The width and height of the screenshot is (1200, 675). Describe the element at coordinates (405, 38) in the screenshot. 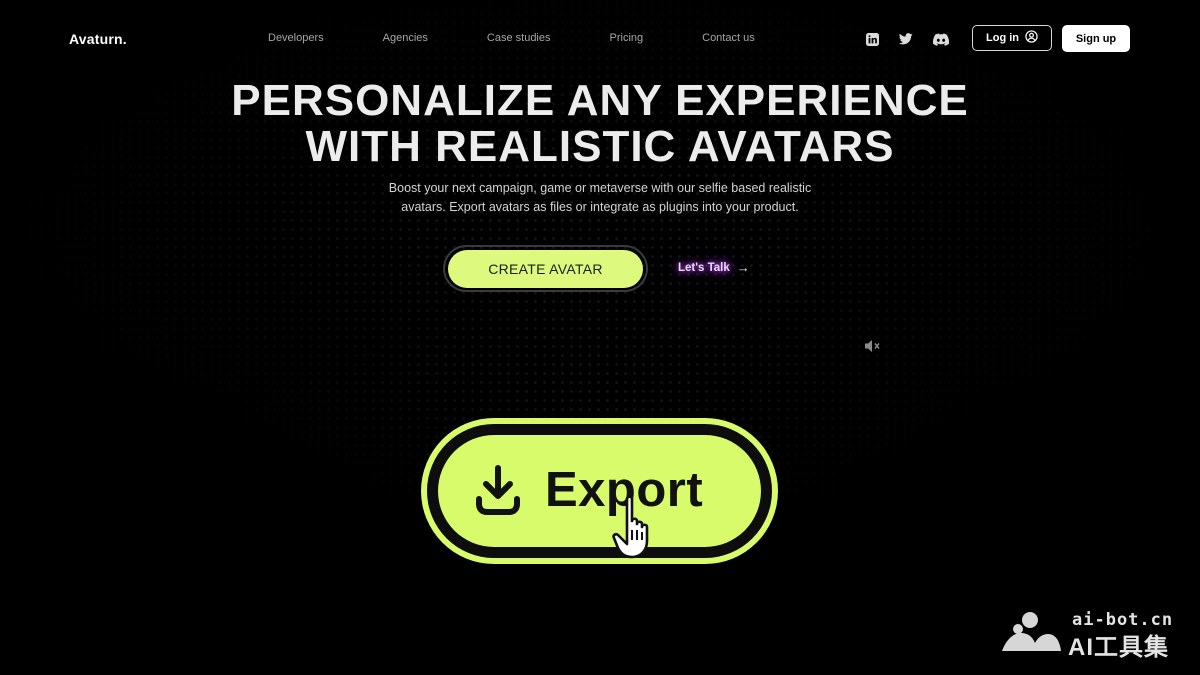

I see `nav-link-agencies: Agencies` at that location.